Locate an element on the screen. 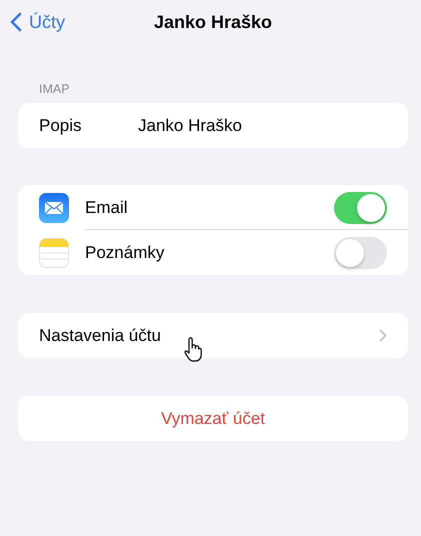 This screenshot has height=536, width=421. back-button: Účty is located at coordinates (37, 22).